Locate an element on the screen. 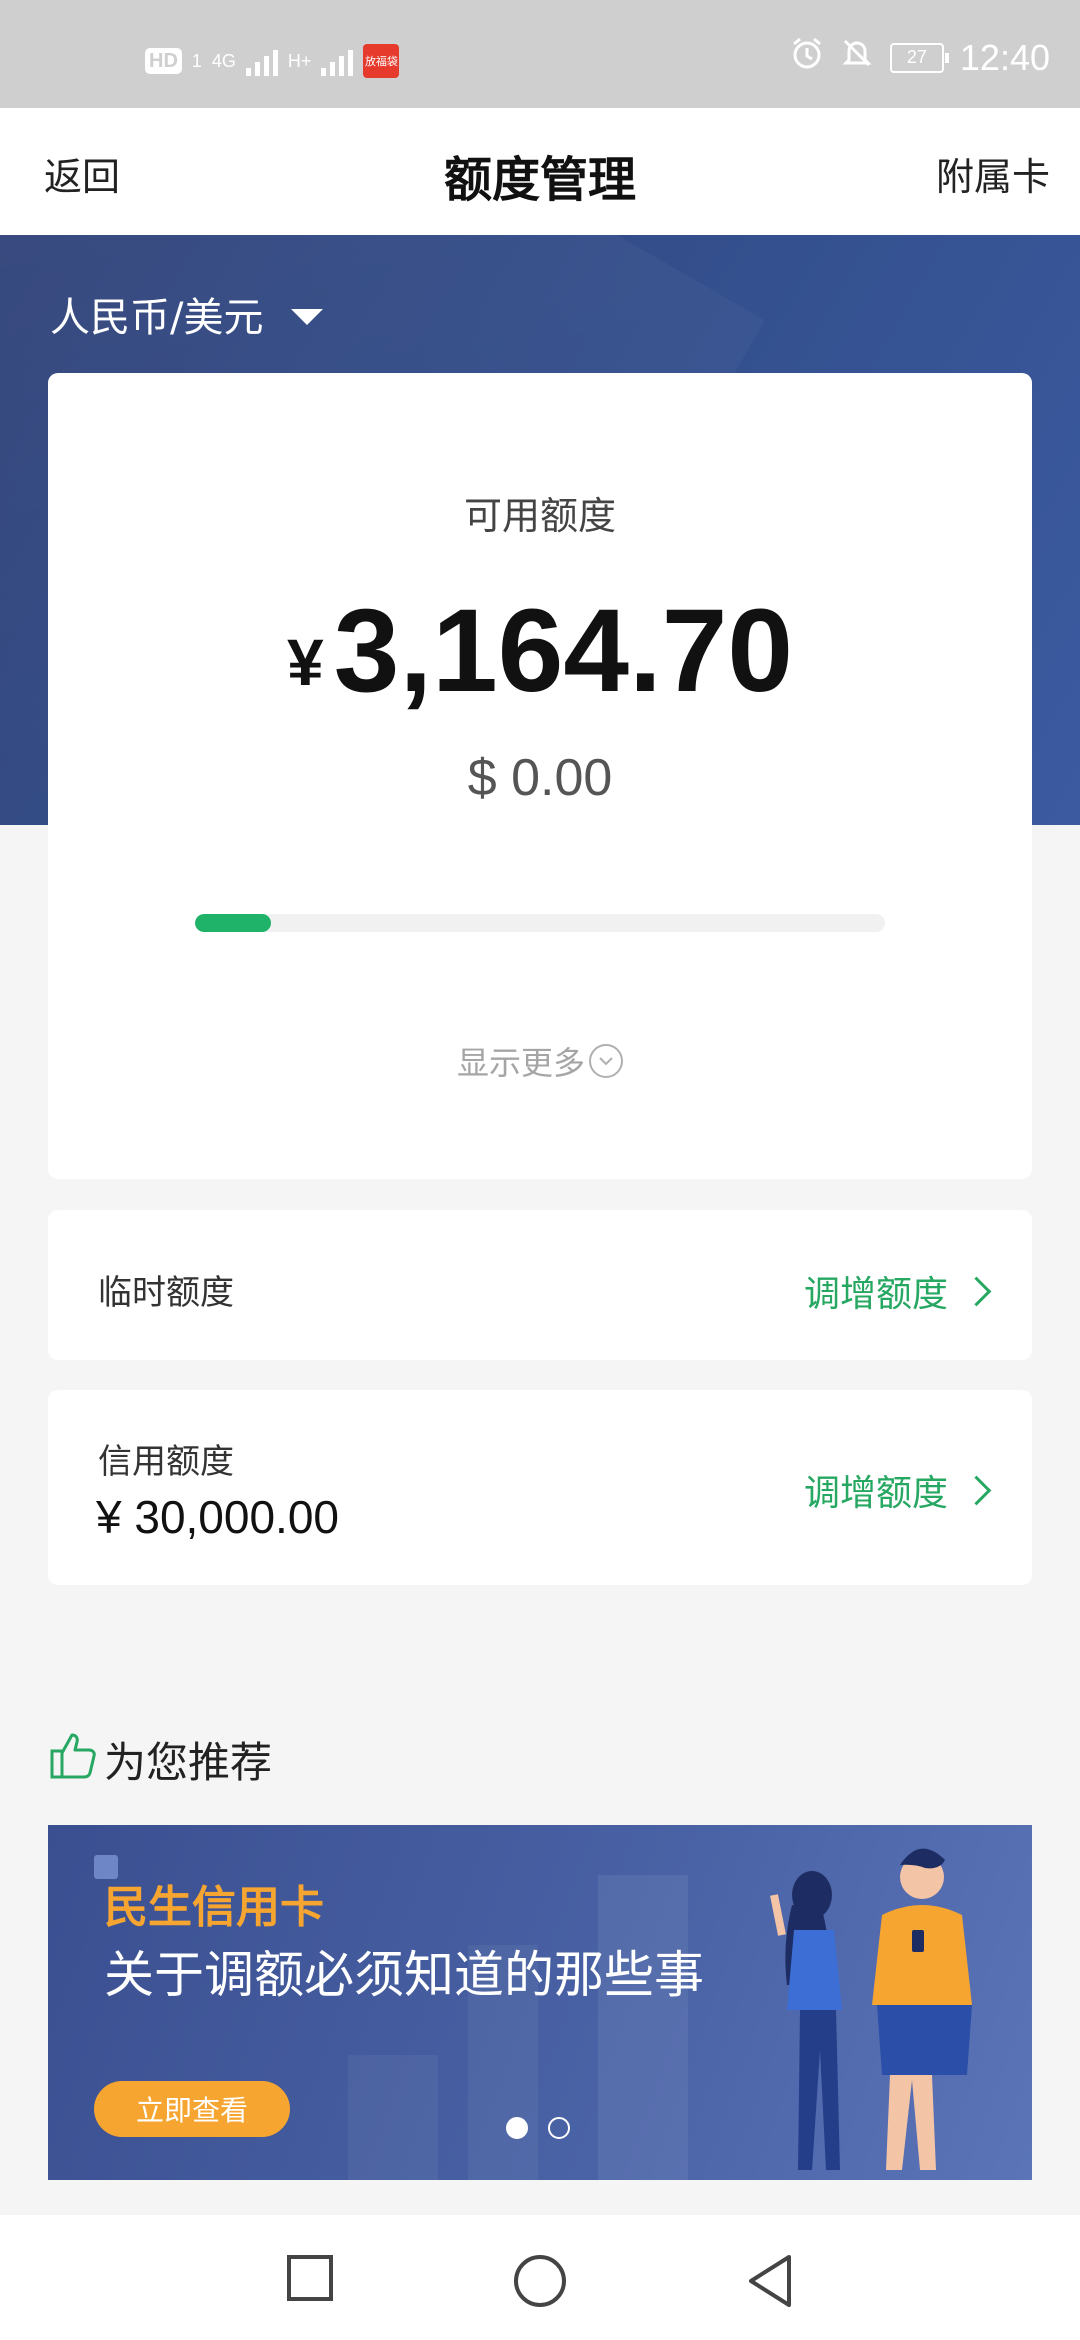 This screenshot has height=2340, width=1080. back-triangle-icon is located at coordinates (770, 2283).